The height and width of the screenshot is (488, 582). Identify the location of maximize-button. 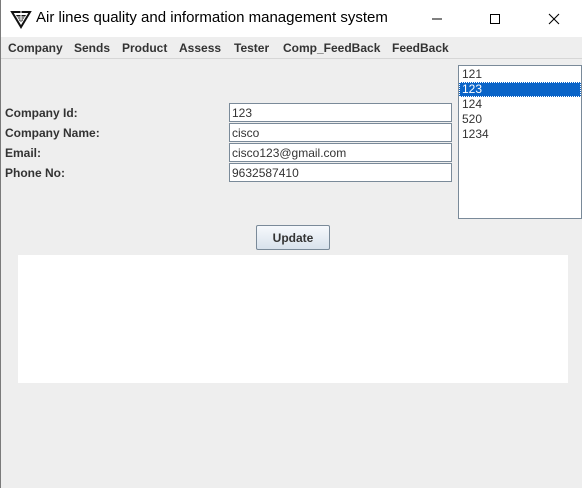
(495, 18).